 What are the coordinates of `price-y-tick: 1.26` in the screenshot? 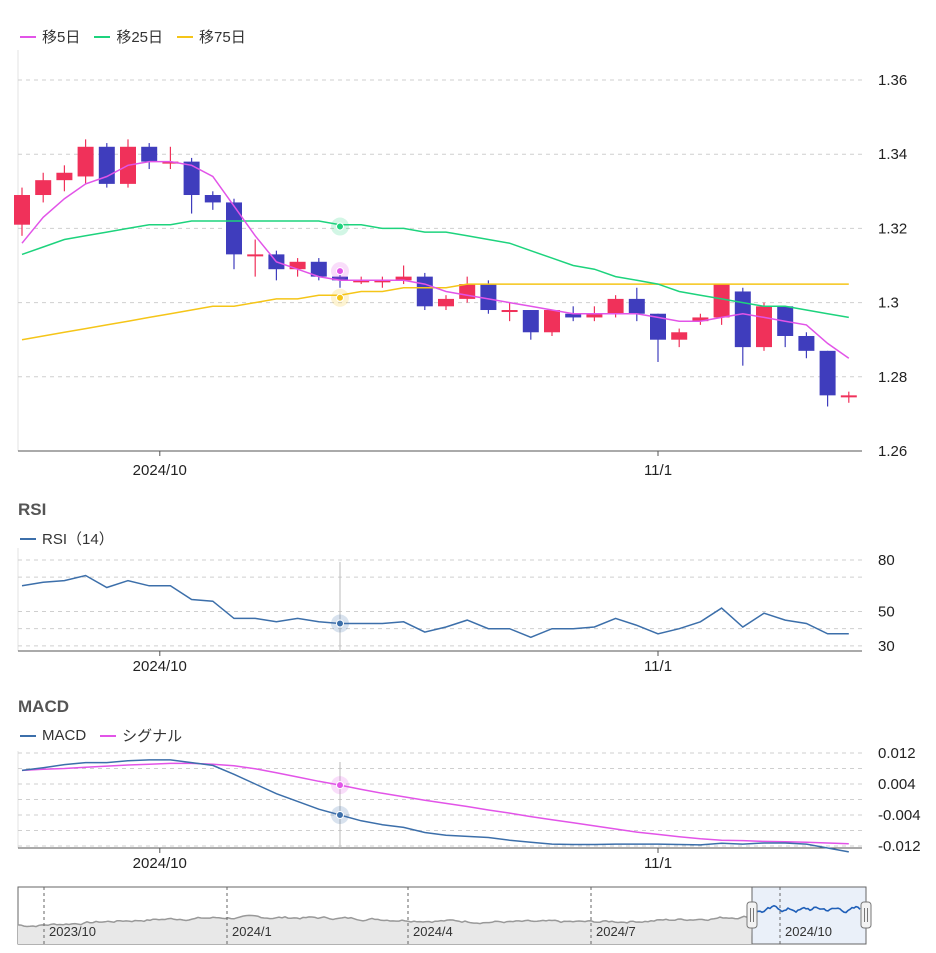 It's located at (892, 451).